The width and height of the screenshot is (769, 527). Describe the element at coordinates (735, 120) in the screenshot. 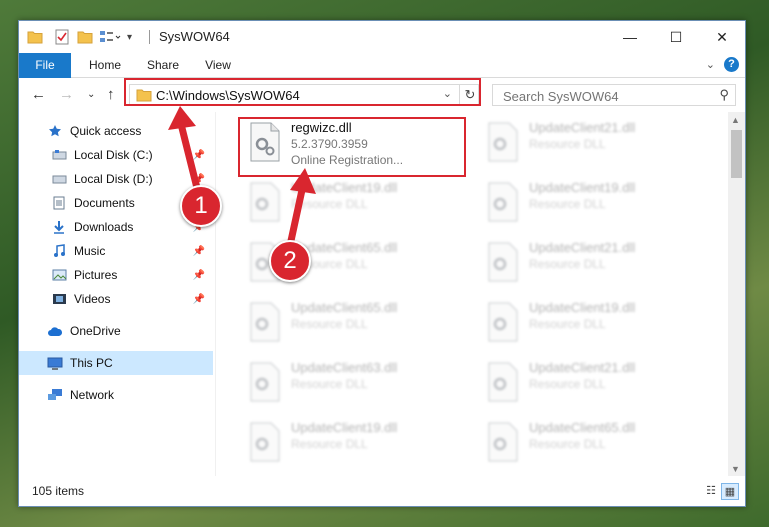

I see `scroll-up-icon: ▲` at that location.